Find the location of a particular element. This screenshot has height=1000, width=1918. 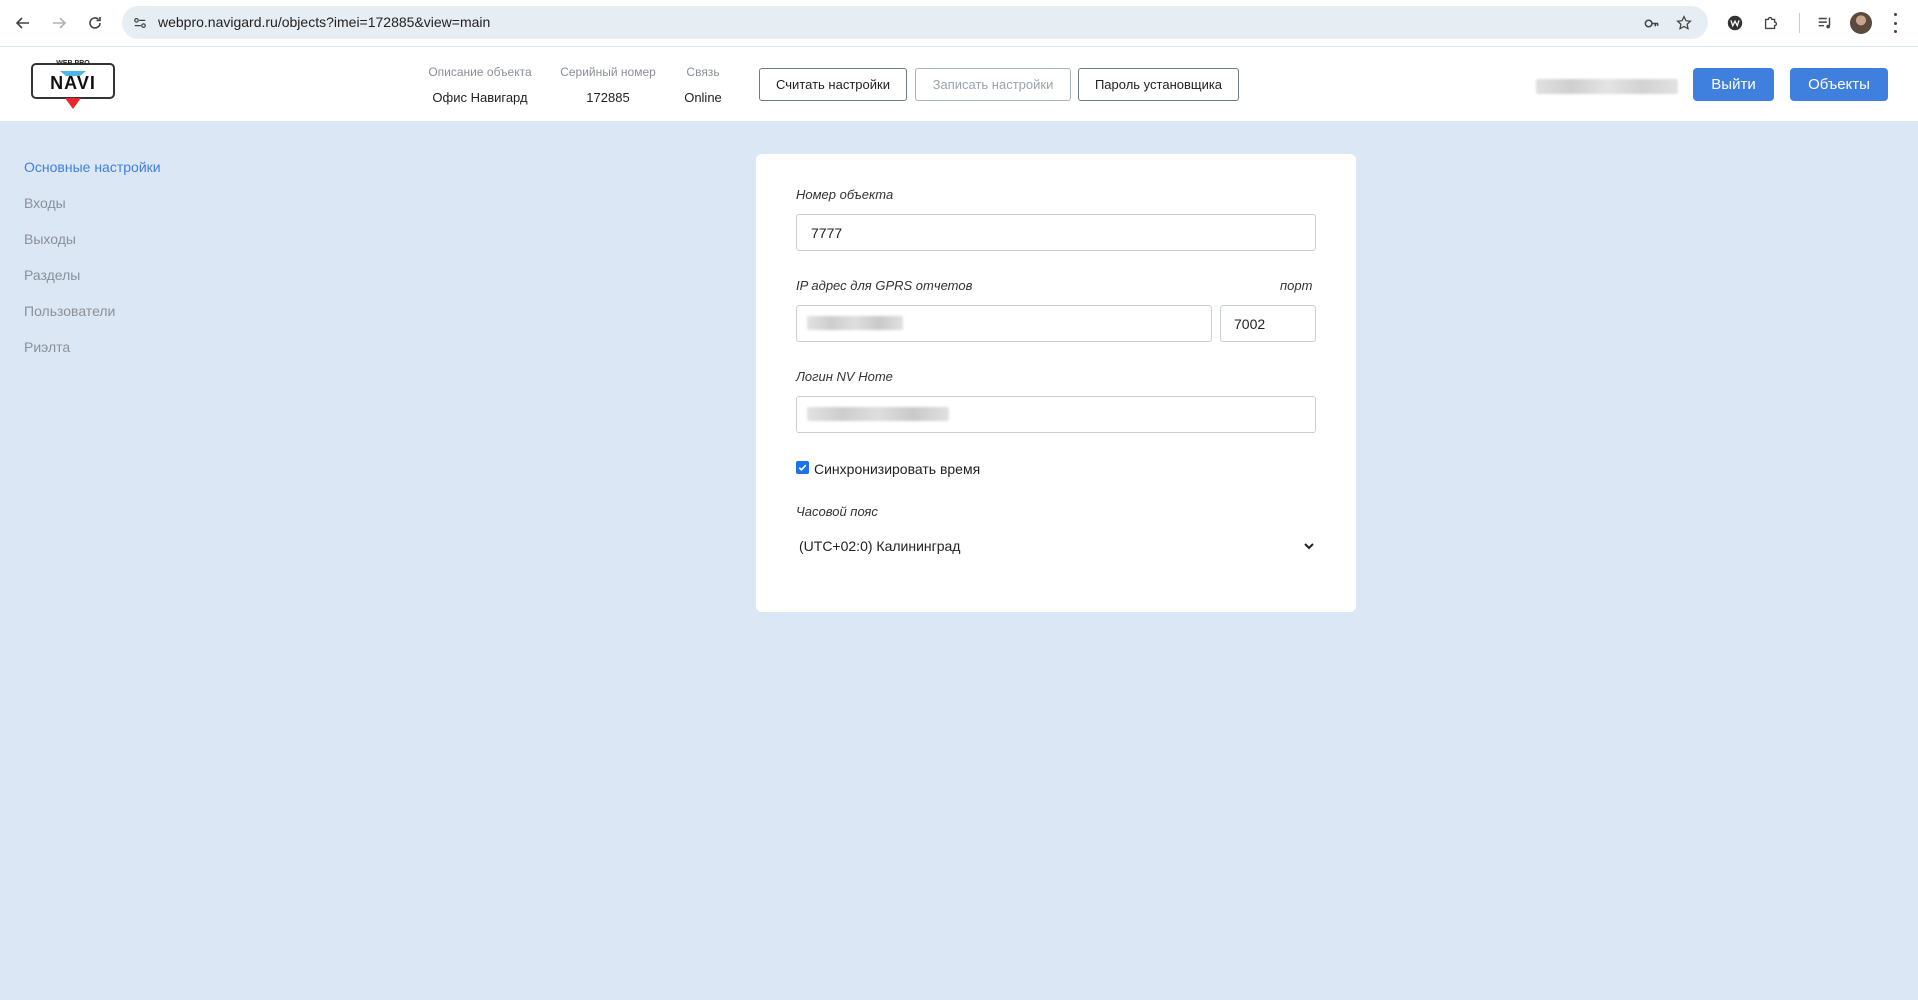

sidebar-item-partitions: Разделы is located at coordinates (92, 284).